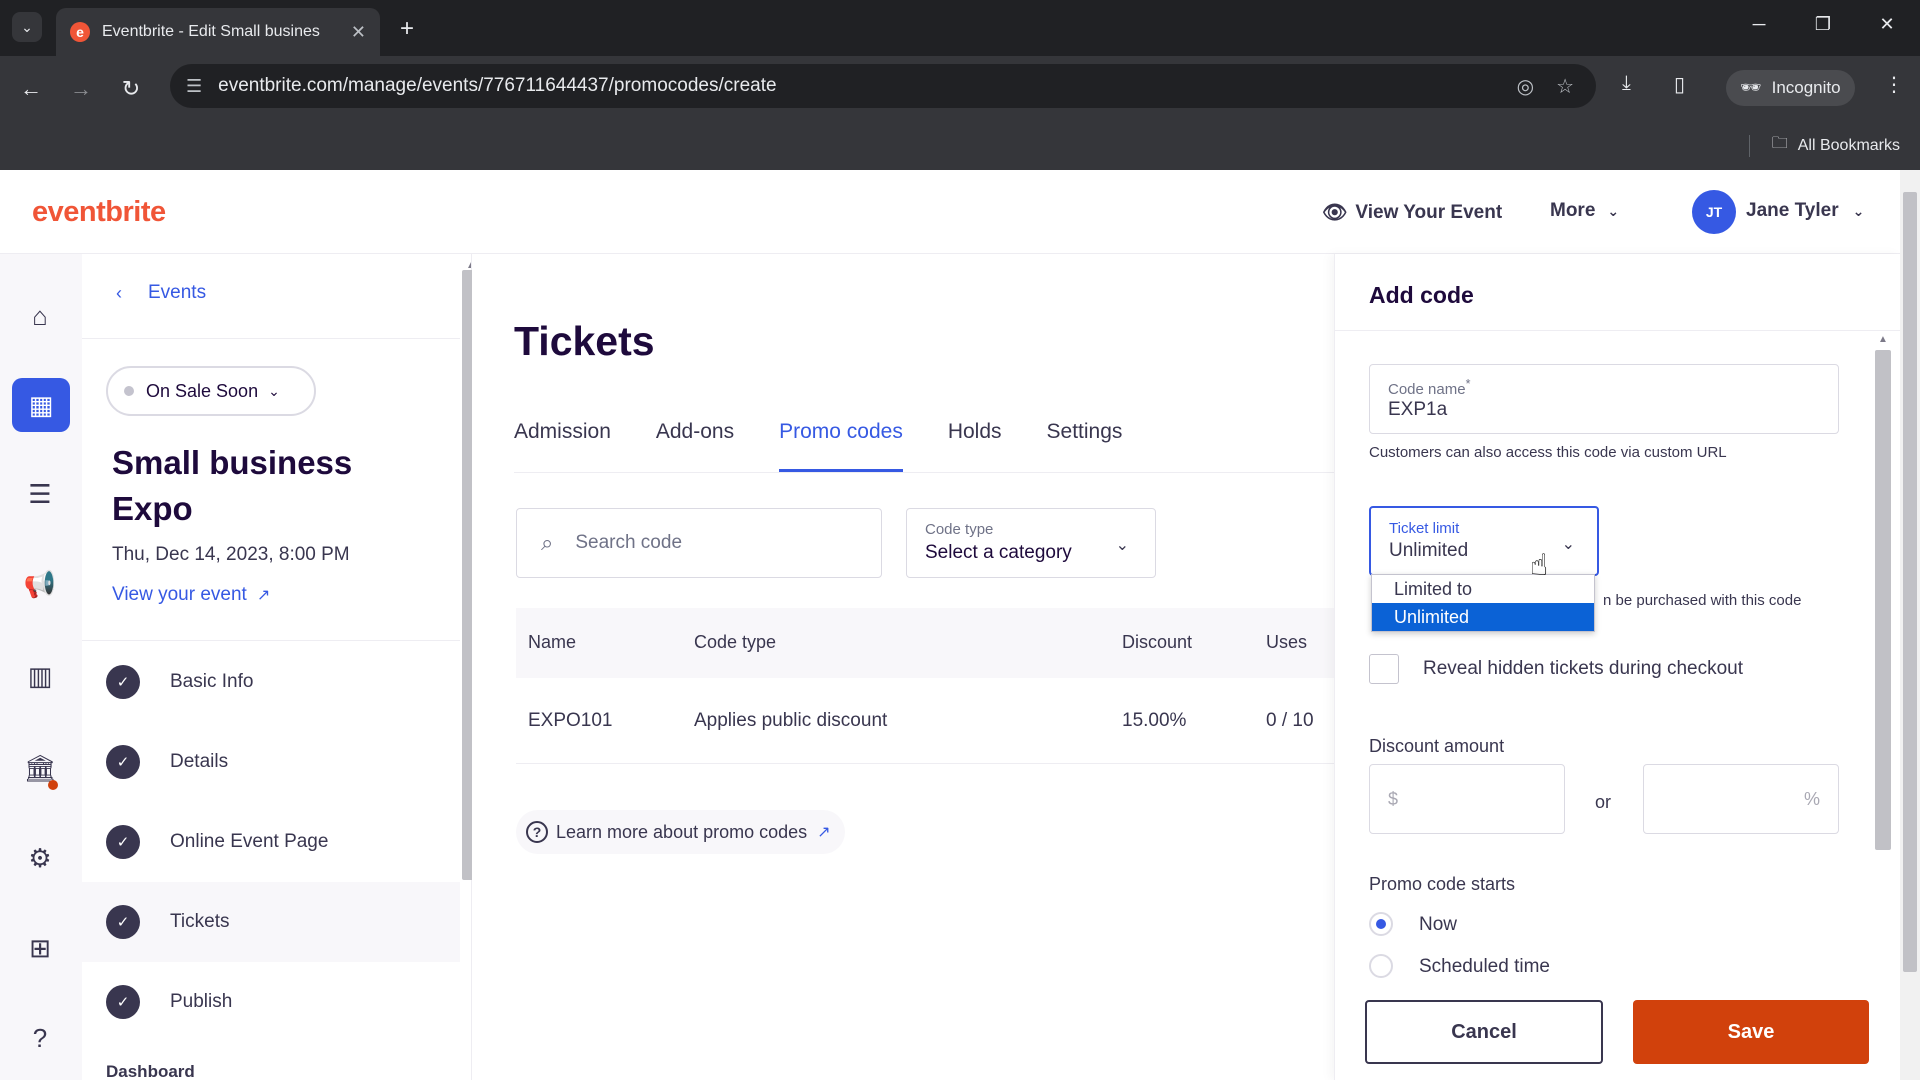  Describe the element at coordinates (1483, 617) in the screenshot. I see `option-unlimited: Unlimited` at that location.